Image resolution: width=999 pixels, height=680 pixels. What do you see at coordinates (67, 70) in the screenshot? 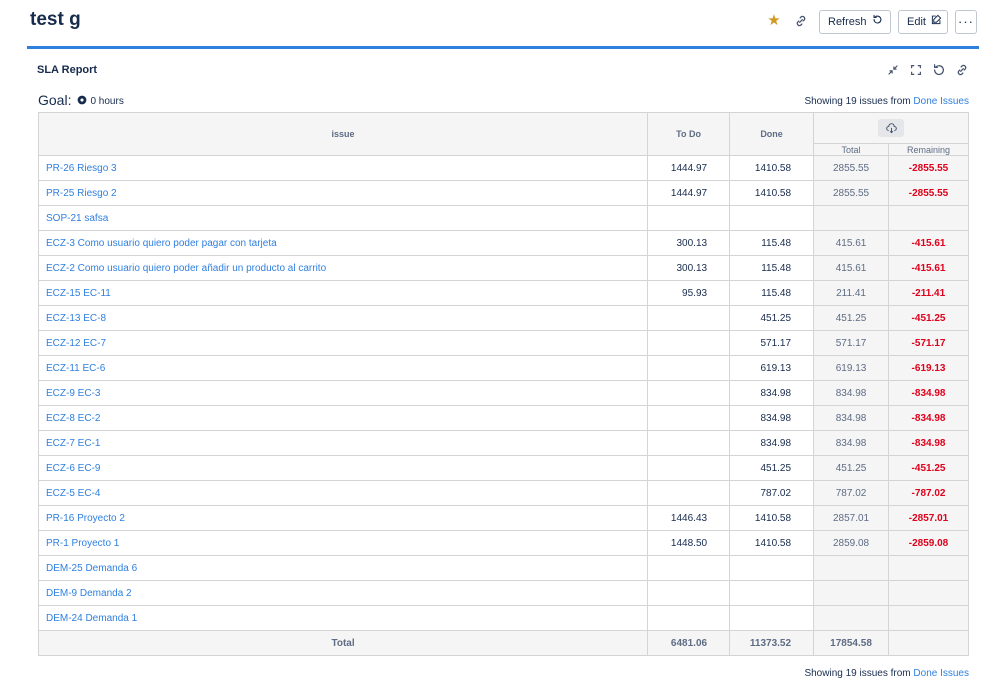
I see `gadget-title: SLA Report` at bounding box center [67, 70].